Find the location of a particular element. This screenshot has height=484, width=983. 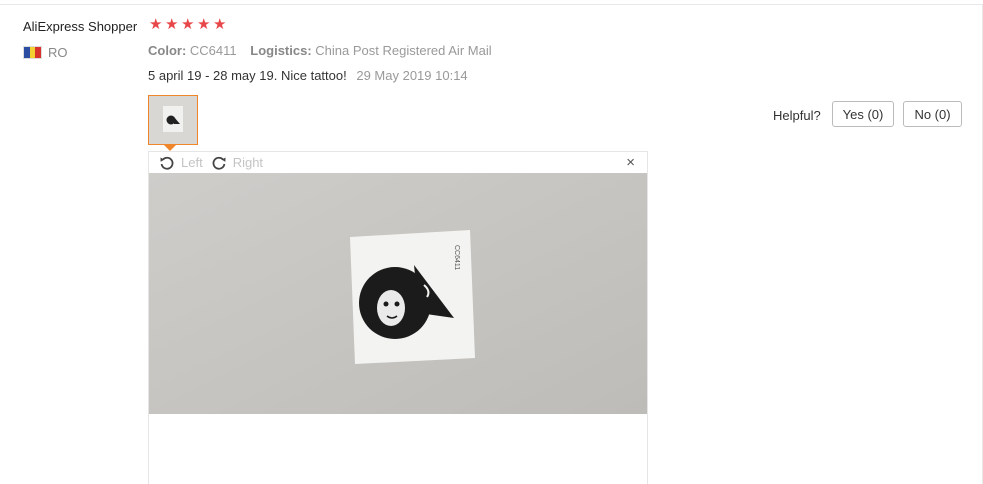

photo-viewer-toolbar: Left Right × is located at coordinates (398, 162).